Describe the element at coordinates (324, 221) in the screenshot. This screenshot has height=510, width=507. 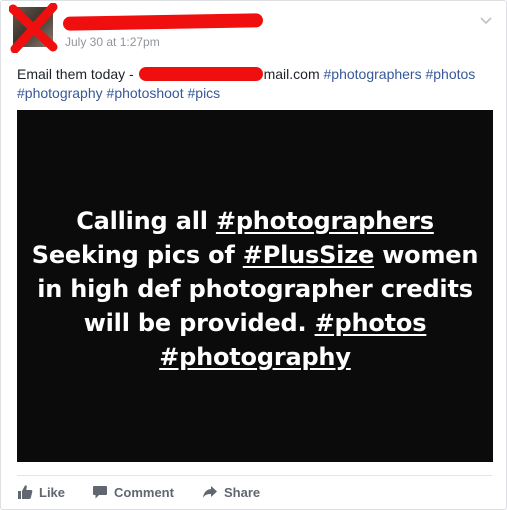
I see `caption-hashtag: #photographers` at that location.